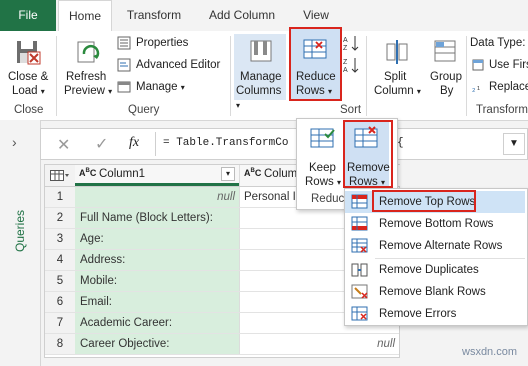 This screenshot has height=366, width=528. What do you see at coordinates (60, 323) in the screenshot?
I see `row-number: 7` at bounding box center [60, 323].